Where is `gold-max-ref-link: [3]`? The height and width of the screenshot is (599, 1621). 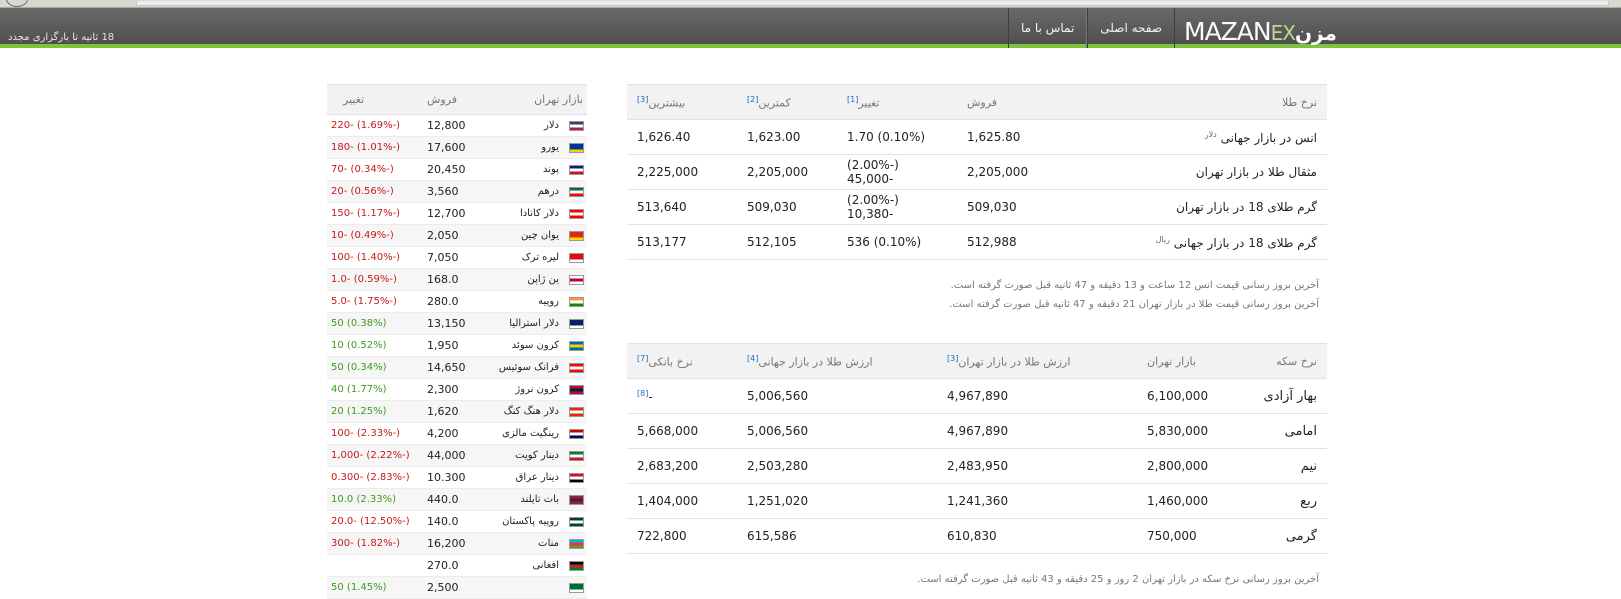
gold-max-ref-link: [3] is located at coordinates (642, 99).